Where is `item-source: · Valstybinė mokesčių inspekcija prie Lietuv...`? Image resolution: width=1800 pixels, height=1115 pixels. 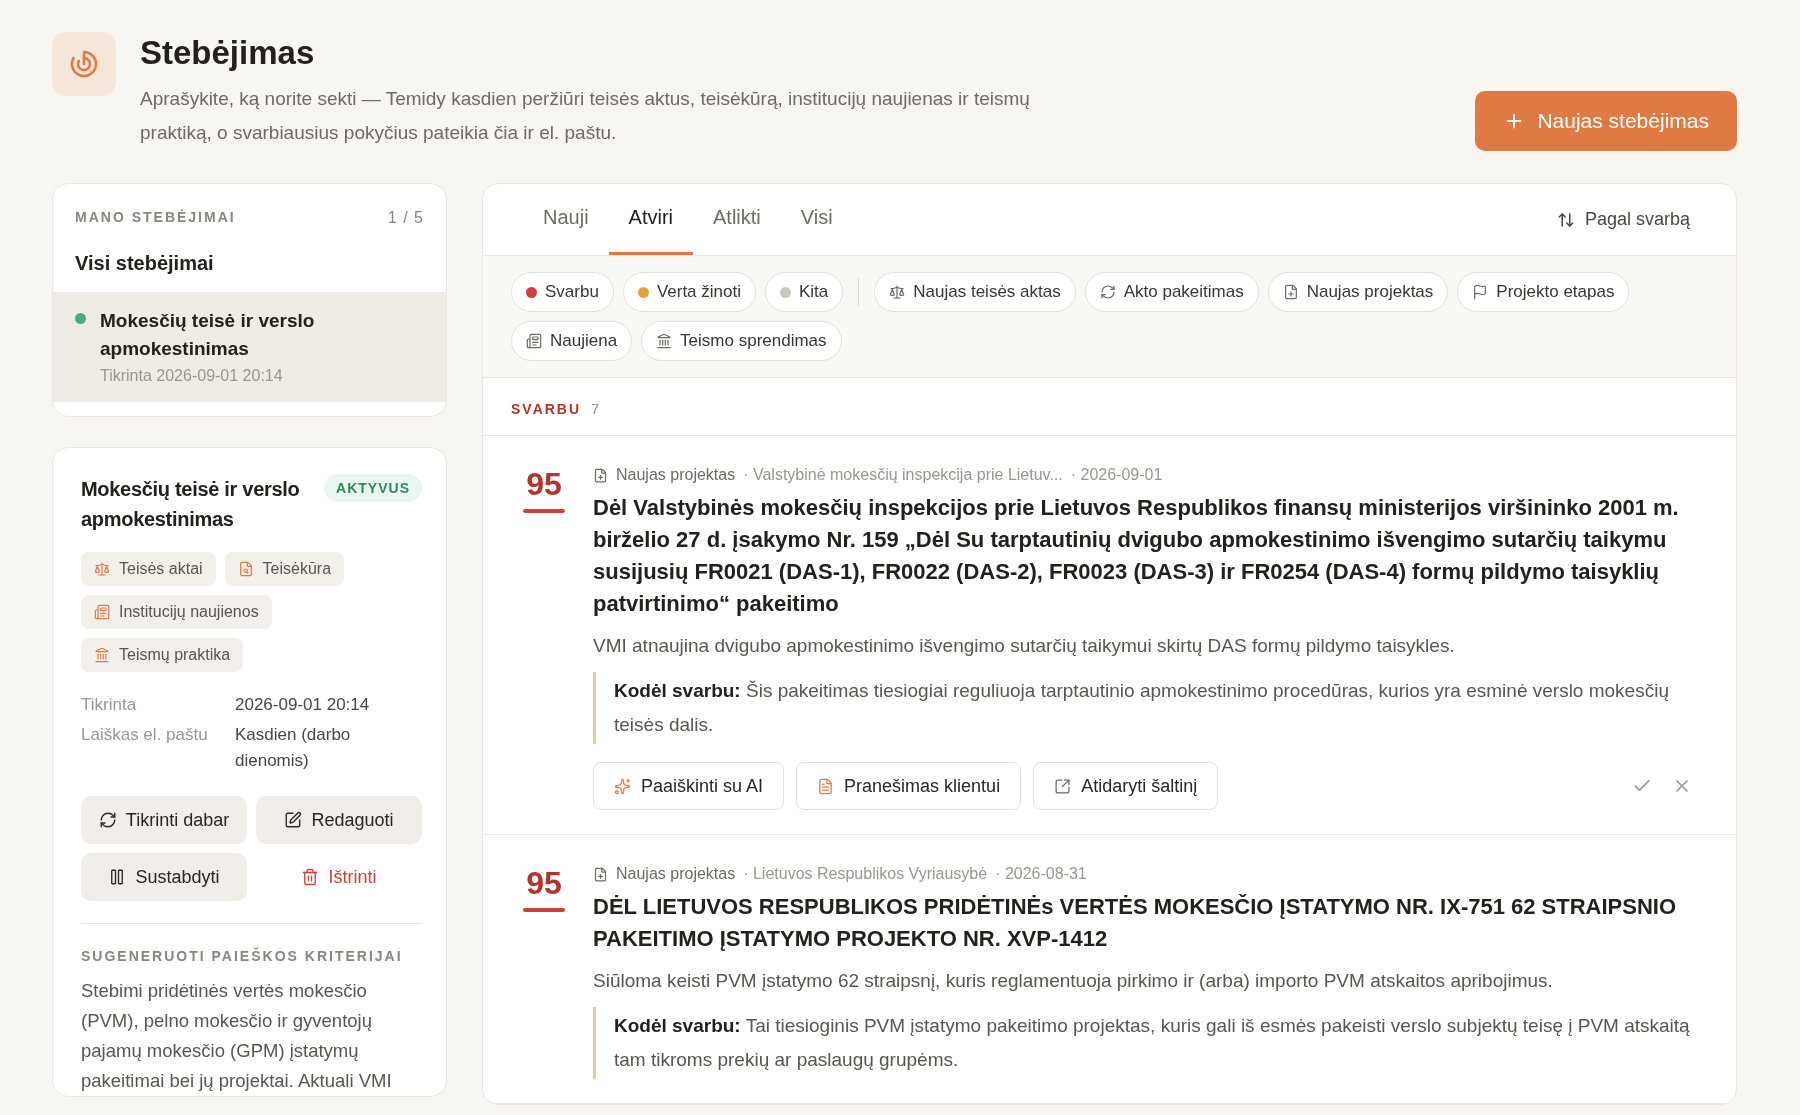 item-source: · Valstybinė mokesčių inspekcija prie Lietuv... is located at coordinates (903, 475).